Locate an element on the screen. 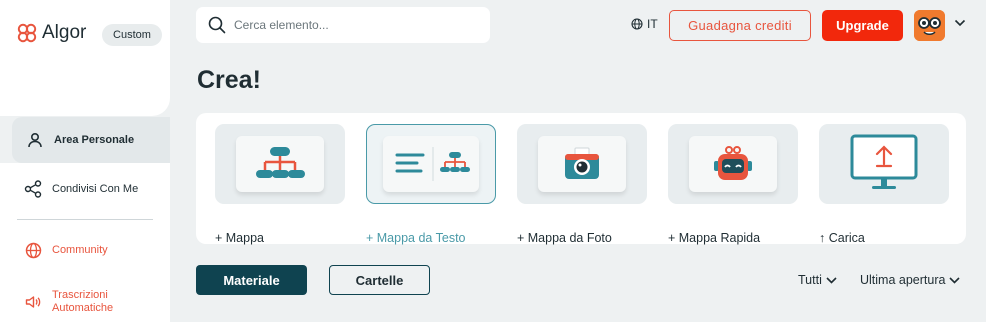  plan-badge: Custom is located at coordinates (132, 35).